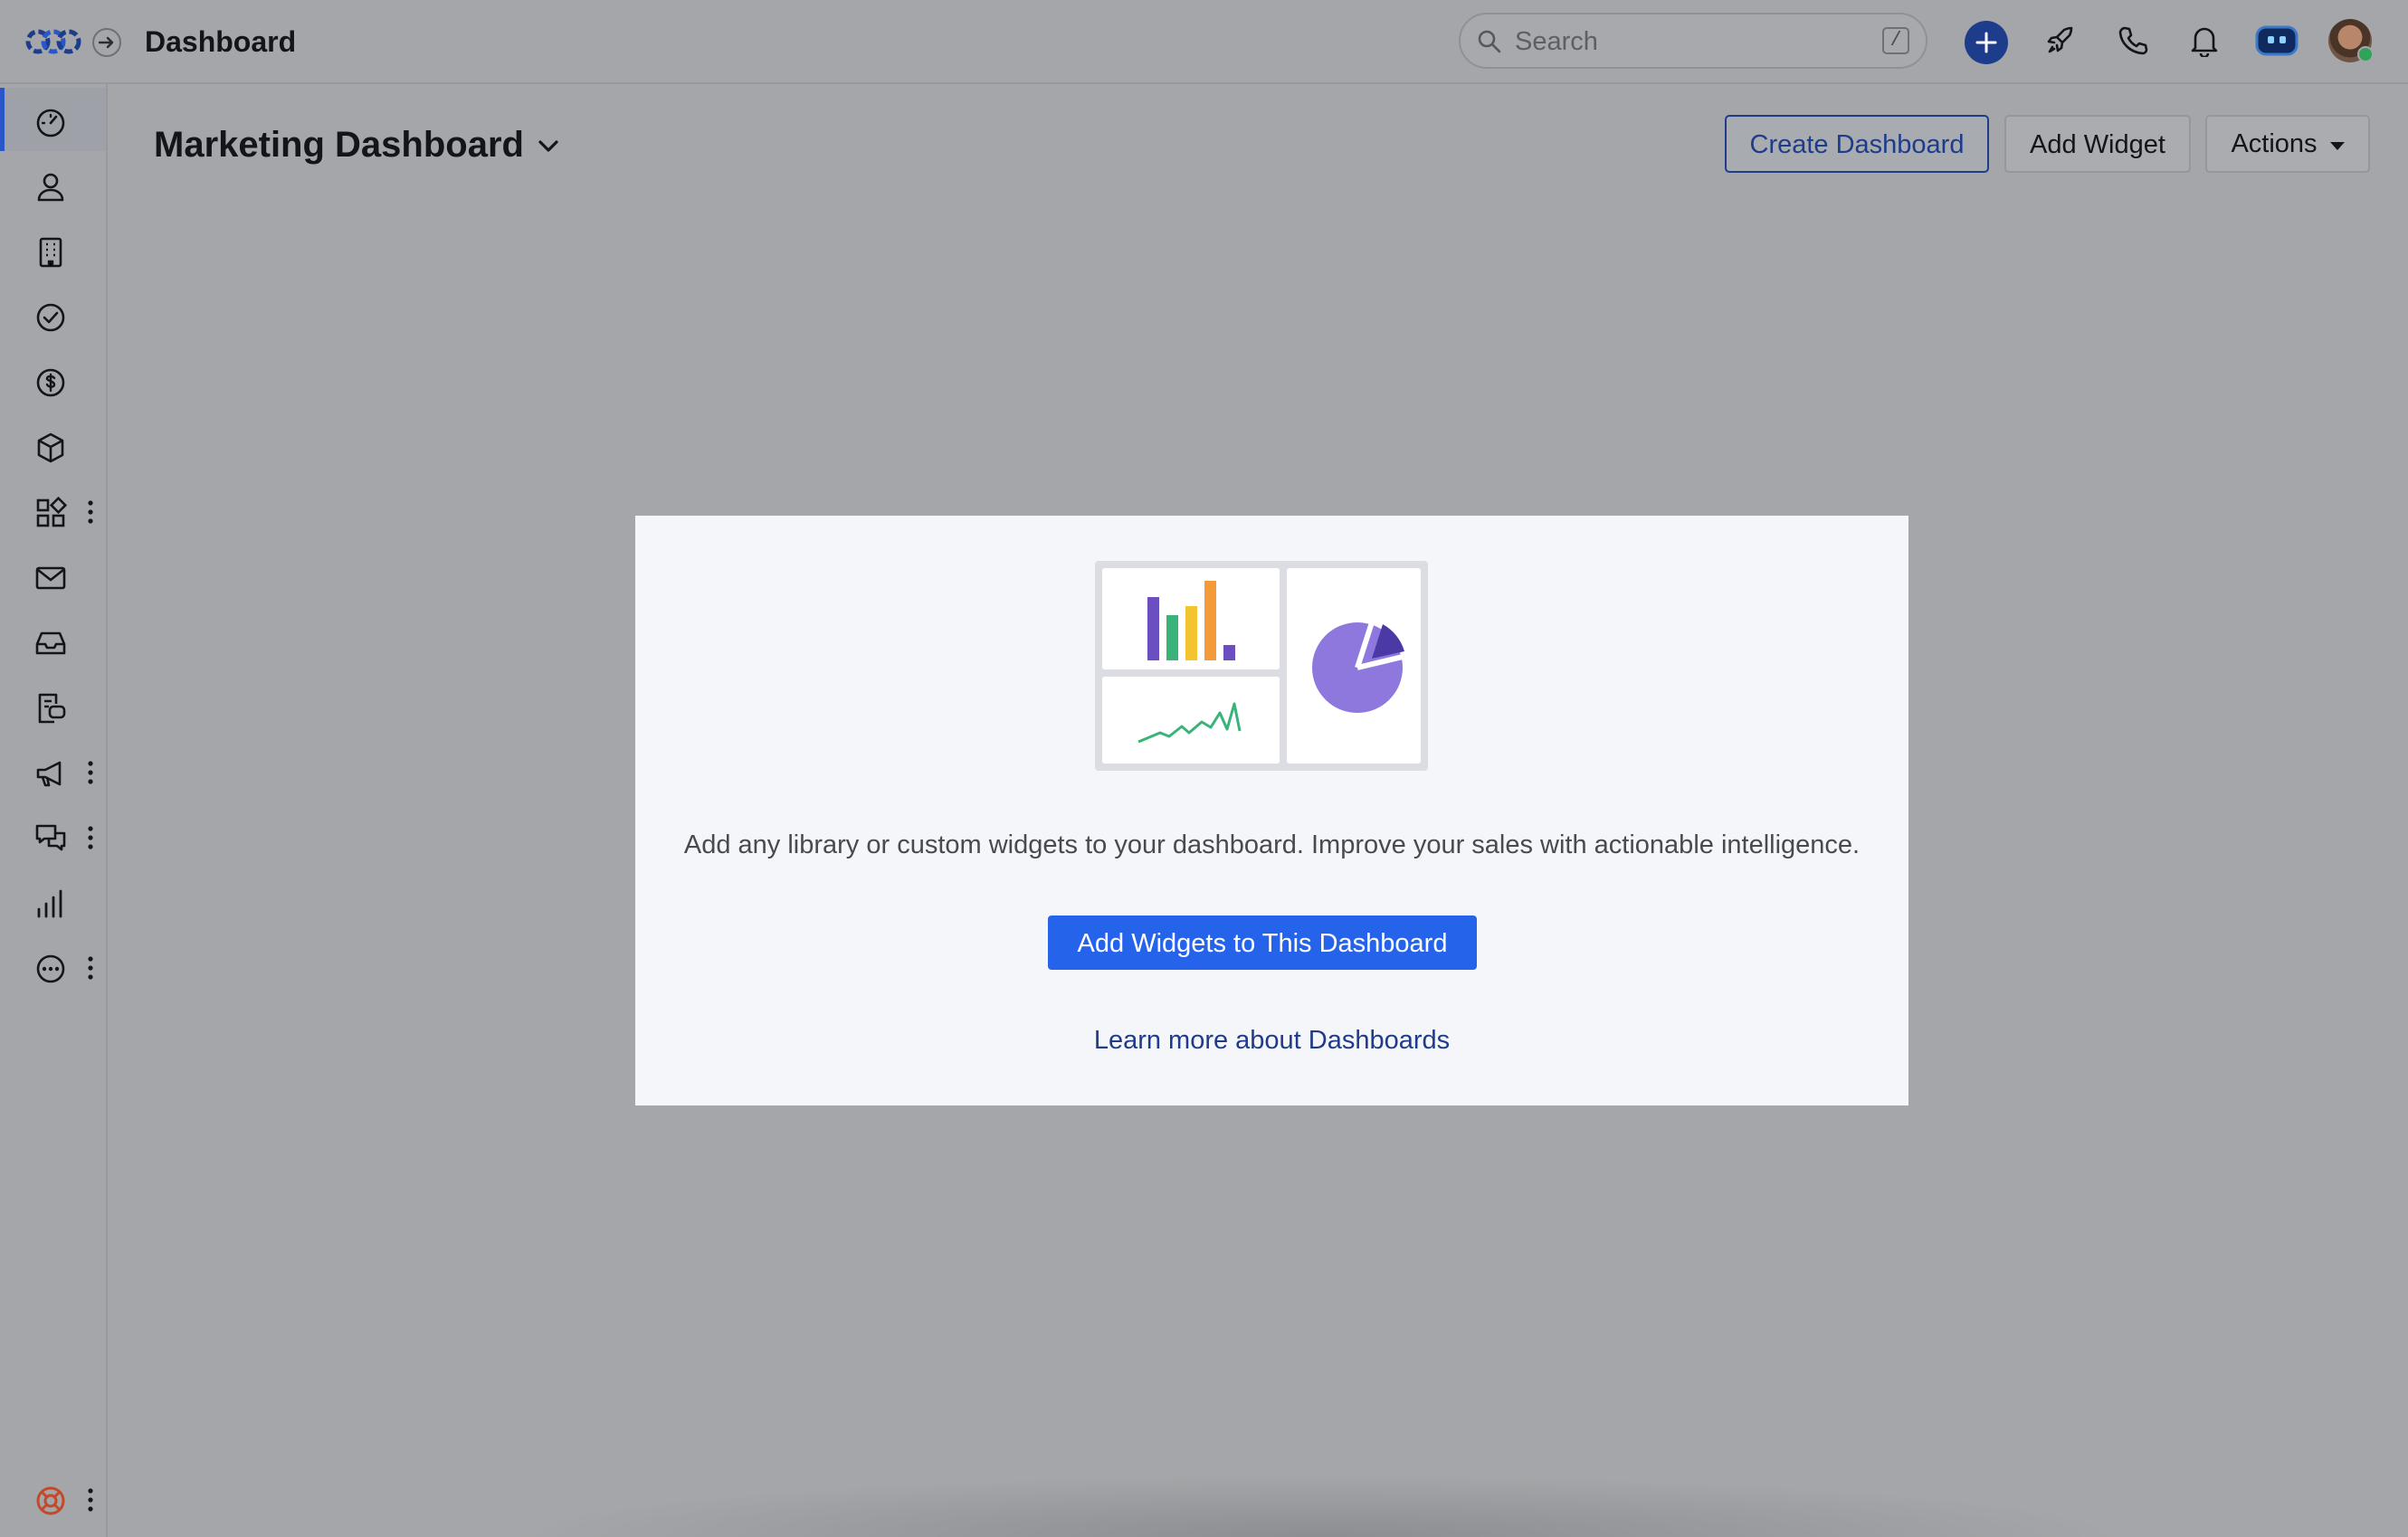  I want to click on inbox-tray-icon, so click(50, 643).